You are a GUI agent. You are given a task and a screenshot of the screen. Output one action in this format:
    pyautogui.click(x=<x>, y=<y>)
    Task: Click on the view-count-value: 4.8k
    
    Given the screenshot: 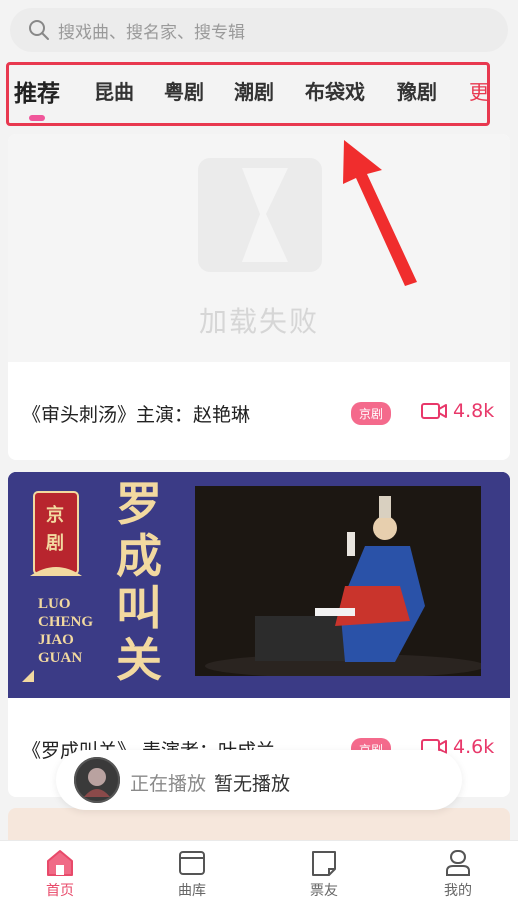 What is the action you would take?
    pyautogui.click(x=474, y=411)
    